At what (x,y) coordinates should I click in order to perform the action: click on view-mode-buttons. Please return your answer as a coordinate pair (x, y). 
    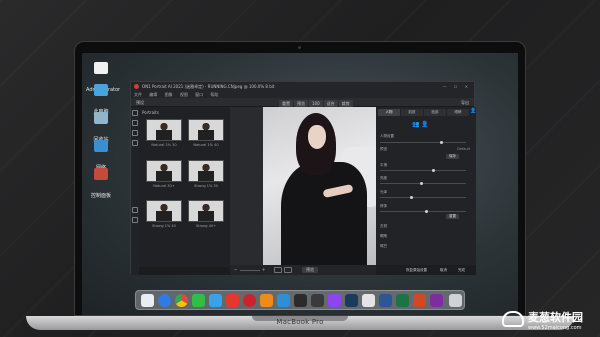
    Looking at the image, I should click on (284, 272).